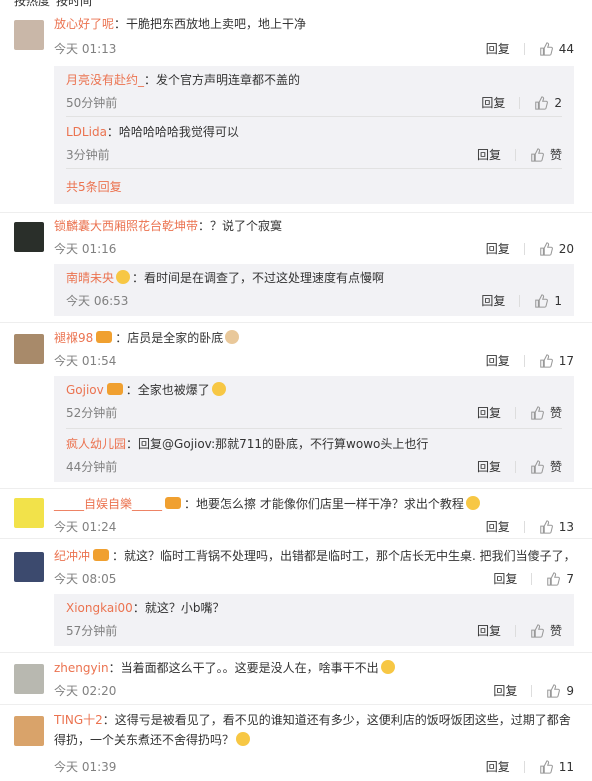 Image resolution: width=592 pixels, height=781 pixels. I want to click on like-count: 7, so click(570, 578).